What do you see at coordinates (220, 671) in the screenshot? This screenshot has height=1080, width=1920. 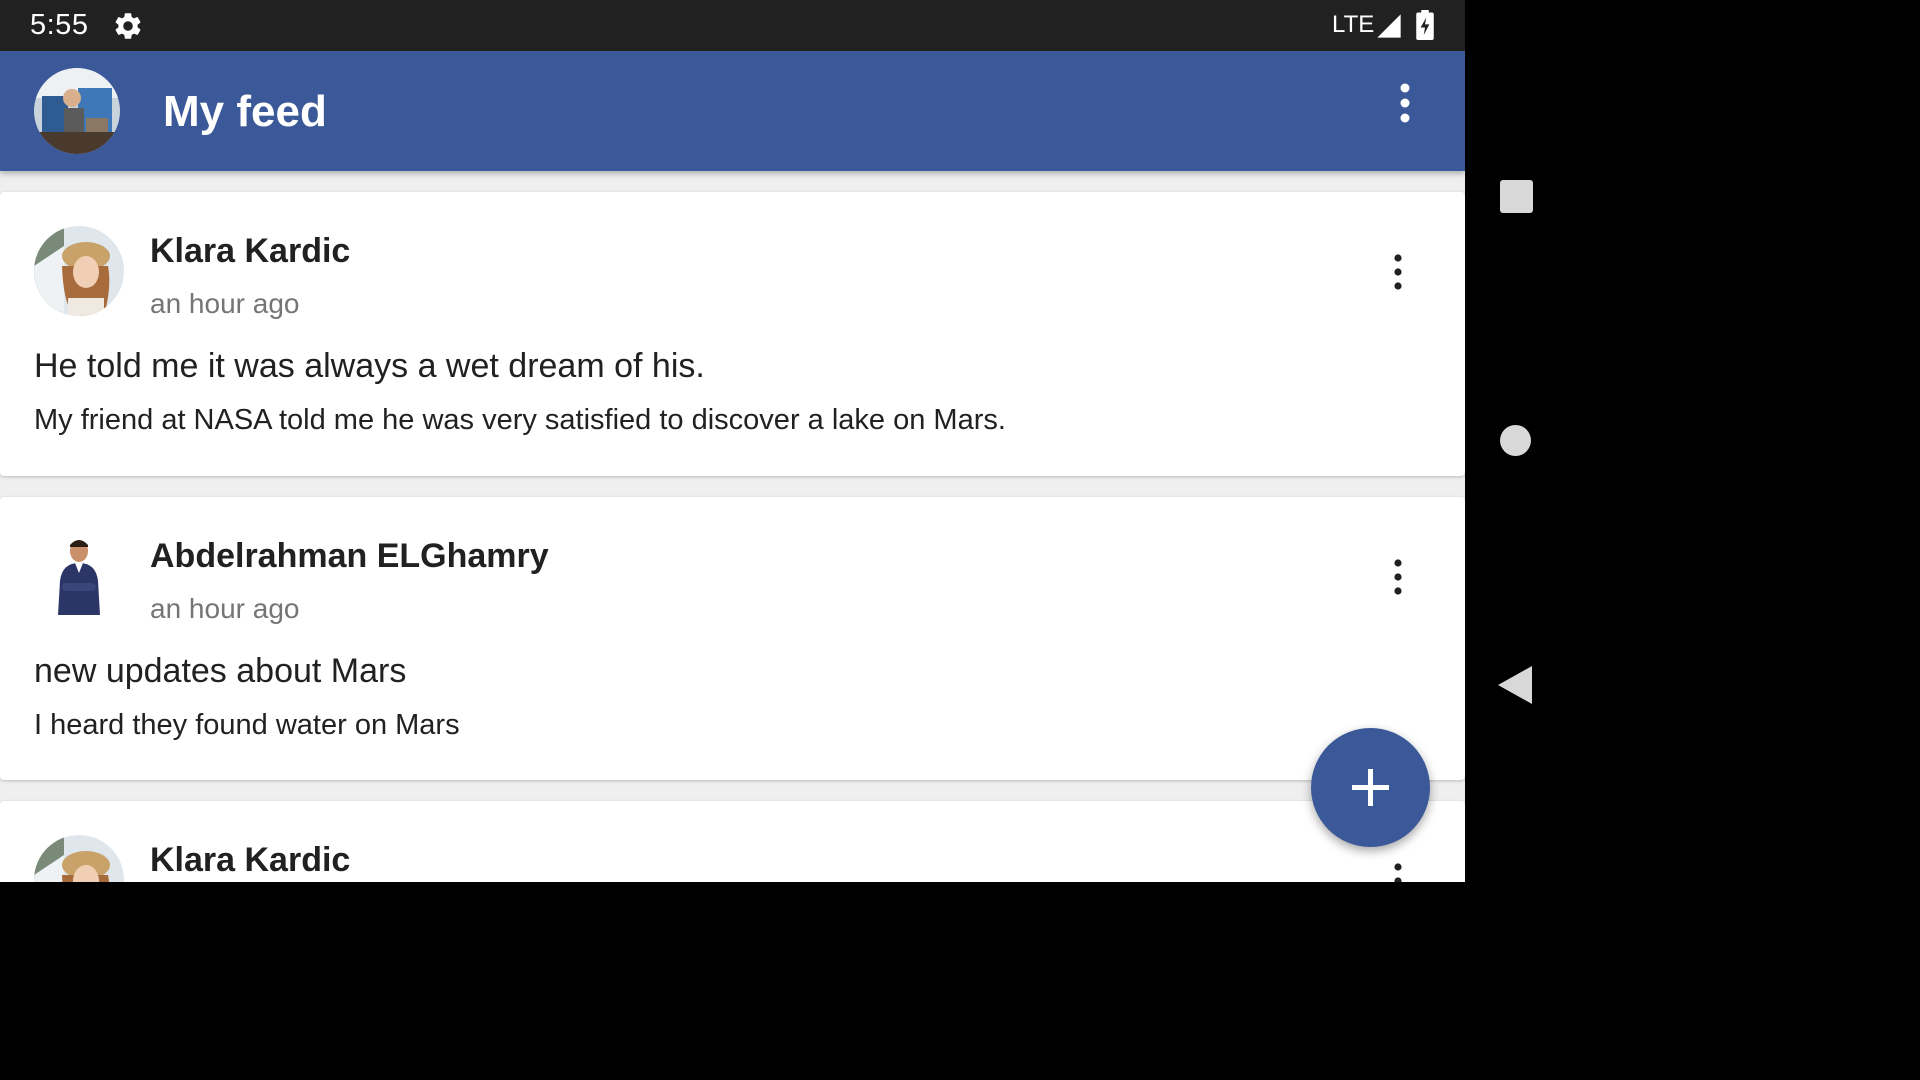 I see `post-title: new updates about Mars` at bounding box center [220, 671].